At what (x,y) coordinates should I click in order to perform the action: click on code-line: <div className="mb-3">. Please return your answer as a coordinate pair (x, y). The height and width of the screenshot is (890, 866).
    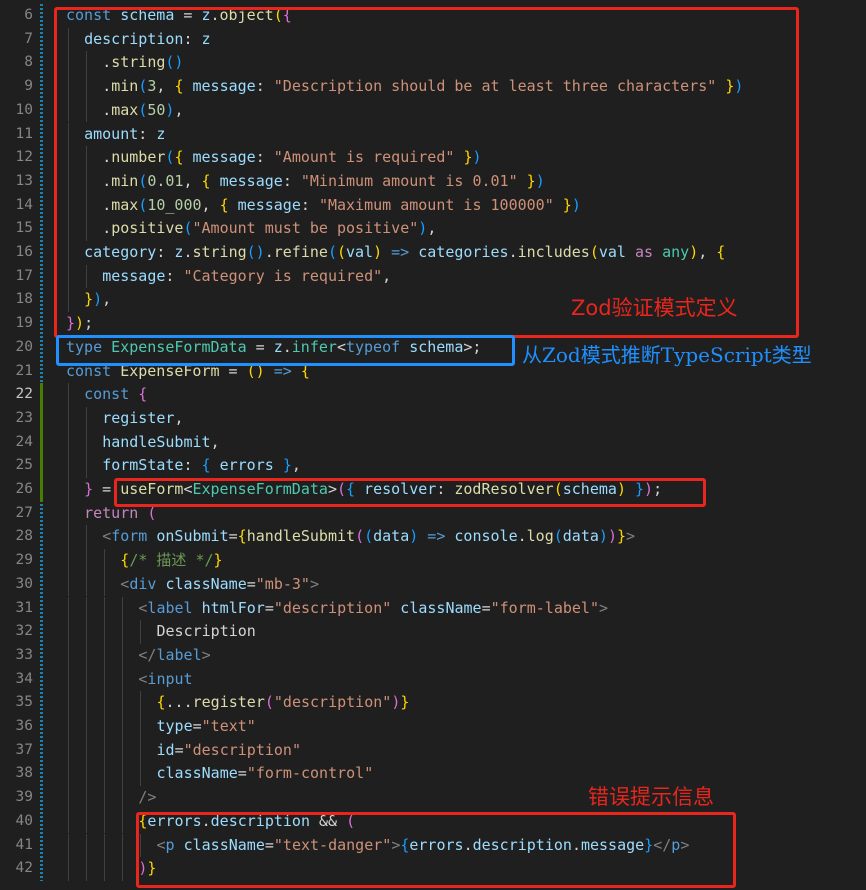
    Looking at the image, I should click on (219, 585).